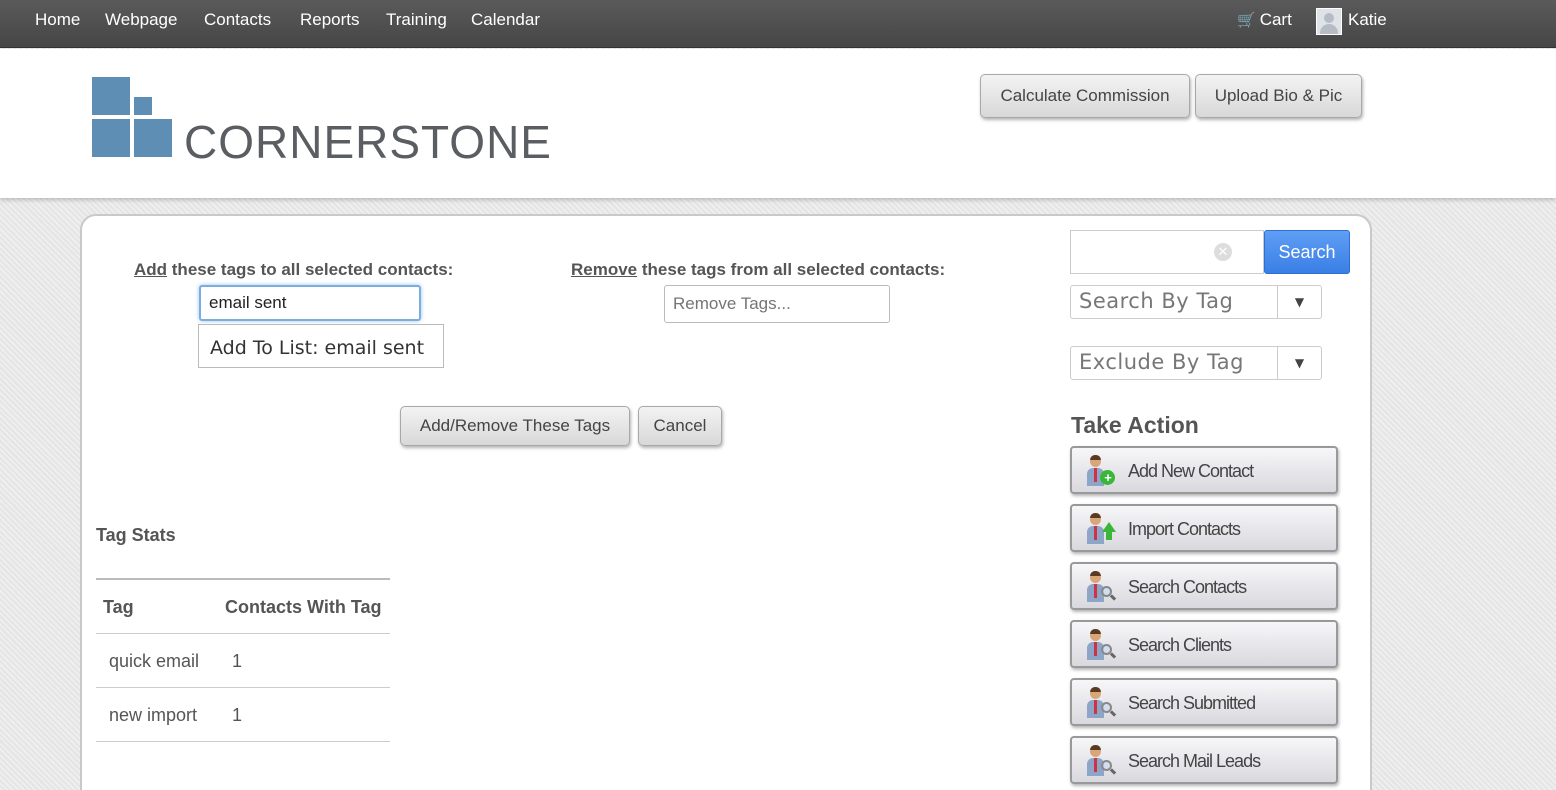 Image resolution: width=1556 pixels, height=790 pixels. I want to click on nav-reports: Reports, so click(330, 20).